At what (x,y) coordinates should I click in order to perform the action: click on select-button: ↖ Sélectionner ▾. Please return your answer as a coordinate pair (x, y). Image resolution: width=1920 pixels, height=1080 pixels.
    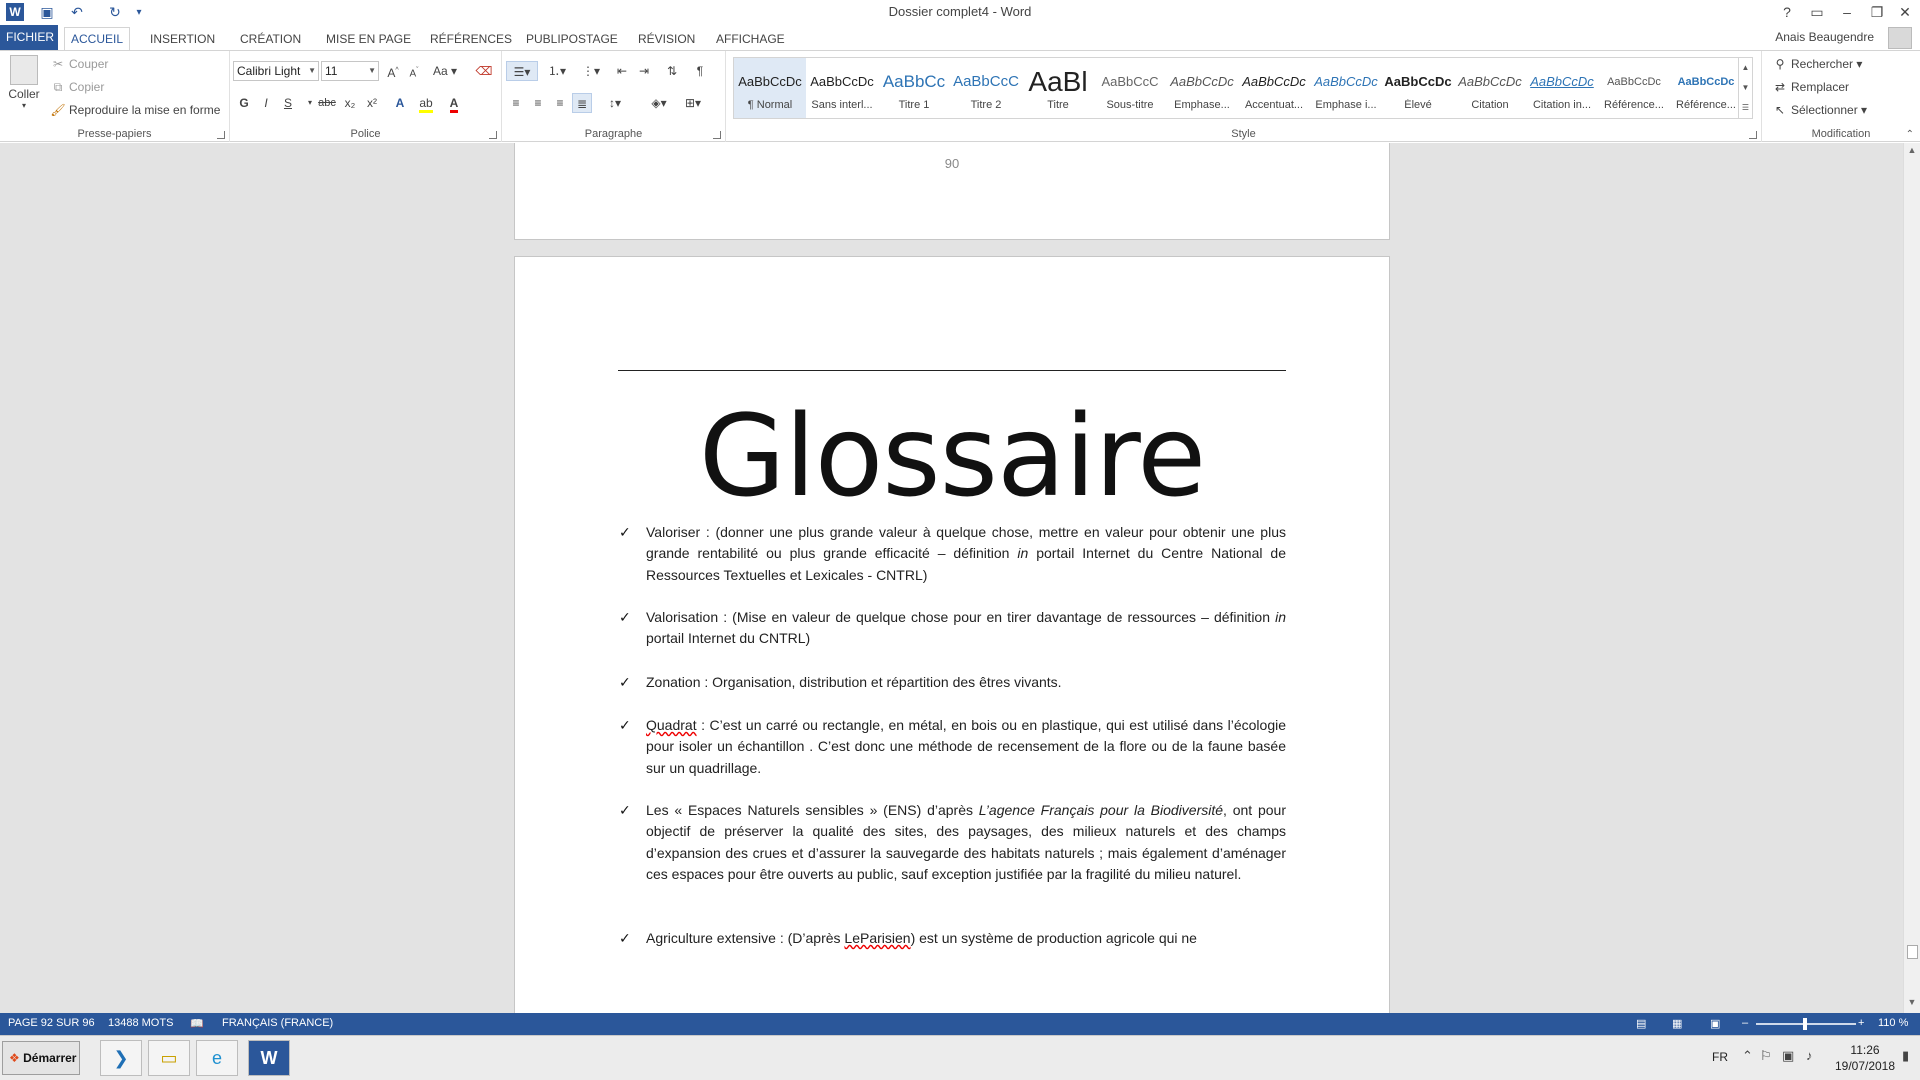
    Looking at the image, I should click on (1819, 110).